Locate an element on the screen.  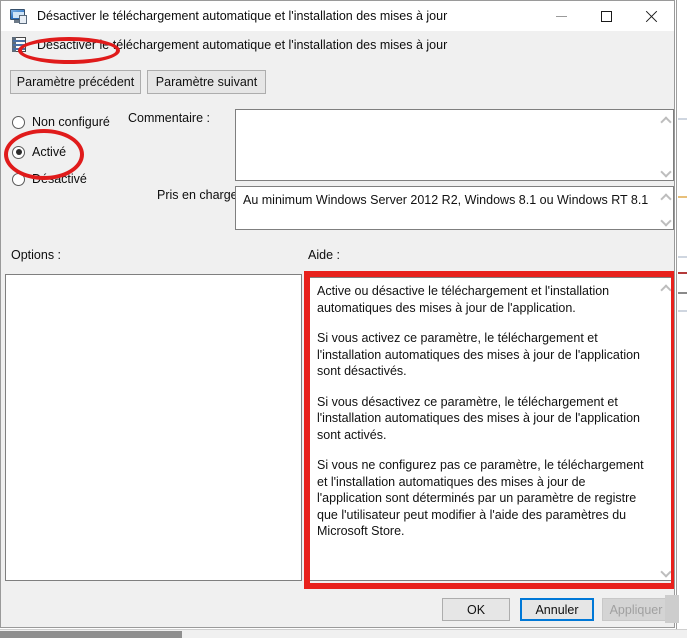
minimize-button is located at coordinates (561, 16).